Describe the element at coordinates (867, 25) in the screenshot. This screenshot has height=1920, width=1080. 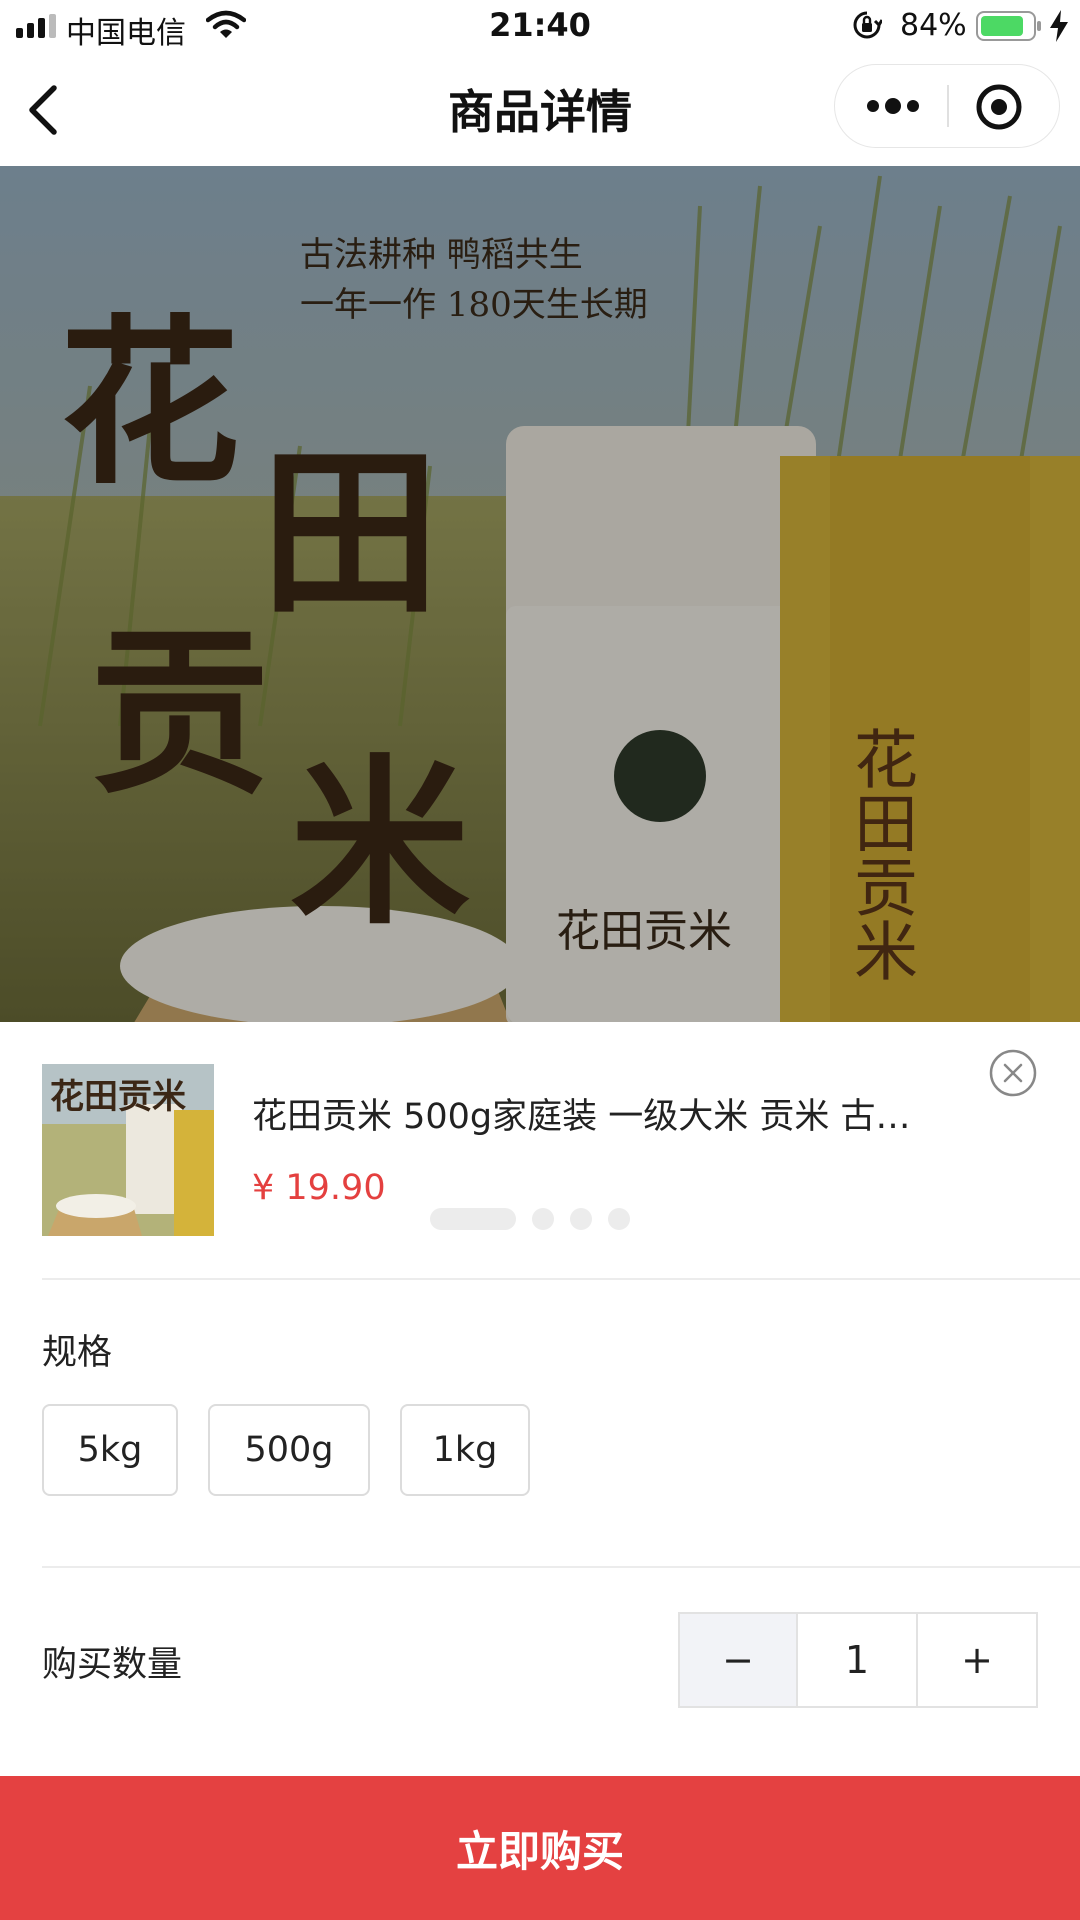
I see `orientation-lock-icon` at that location.